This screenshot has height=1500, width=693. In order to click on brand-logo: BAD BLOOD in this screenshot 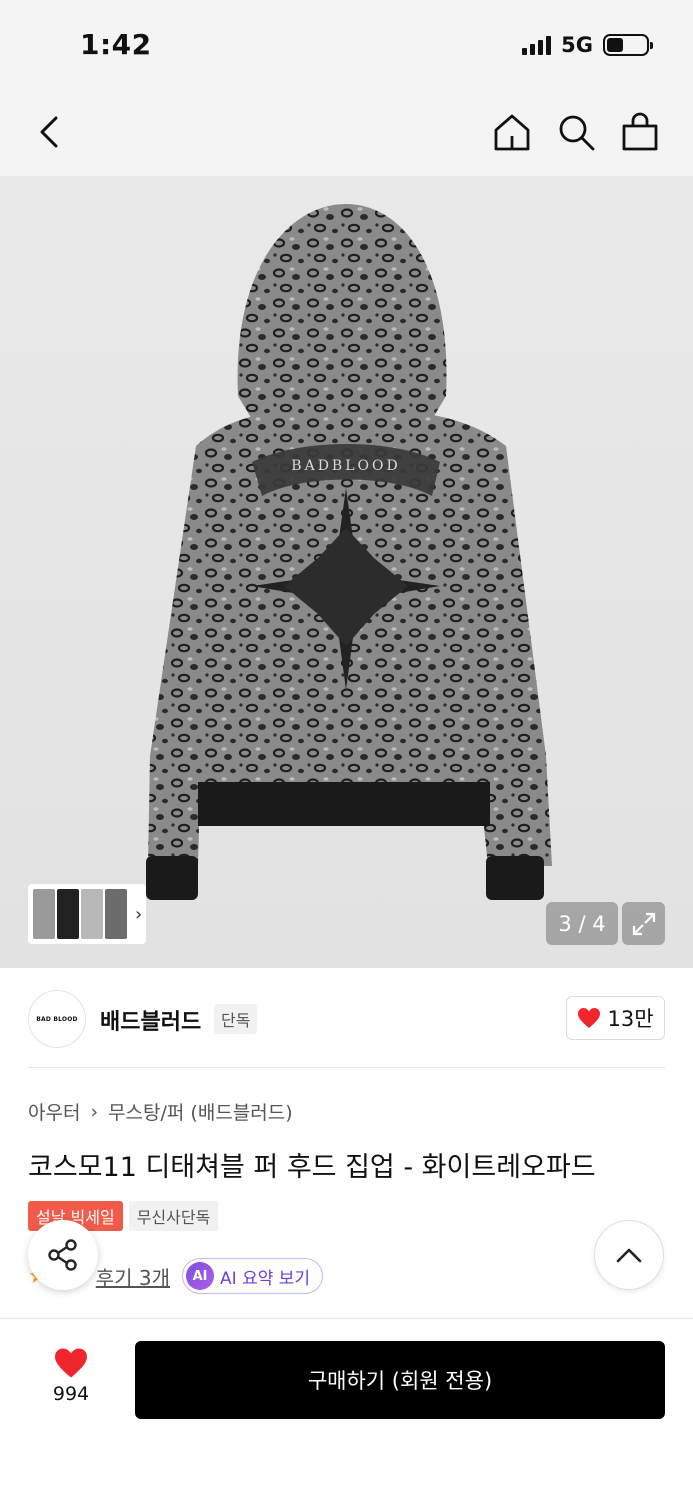, I will do `click(57, 1019)`.